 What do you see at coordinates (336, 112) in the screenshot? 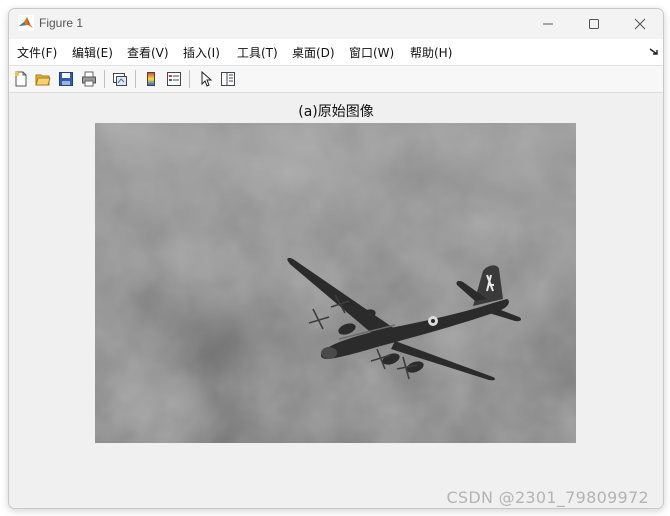
I see `axes-title: (a)原始图像` at bounding box center [336, 112].